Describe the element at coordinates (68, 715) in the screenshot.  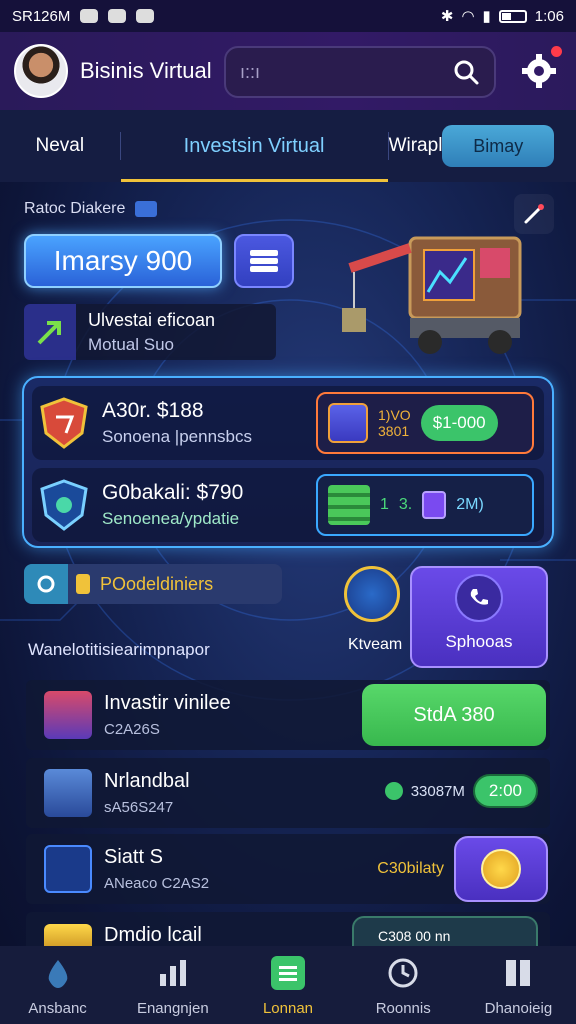
I see `box-icon` at that location.